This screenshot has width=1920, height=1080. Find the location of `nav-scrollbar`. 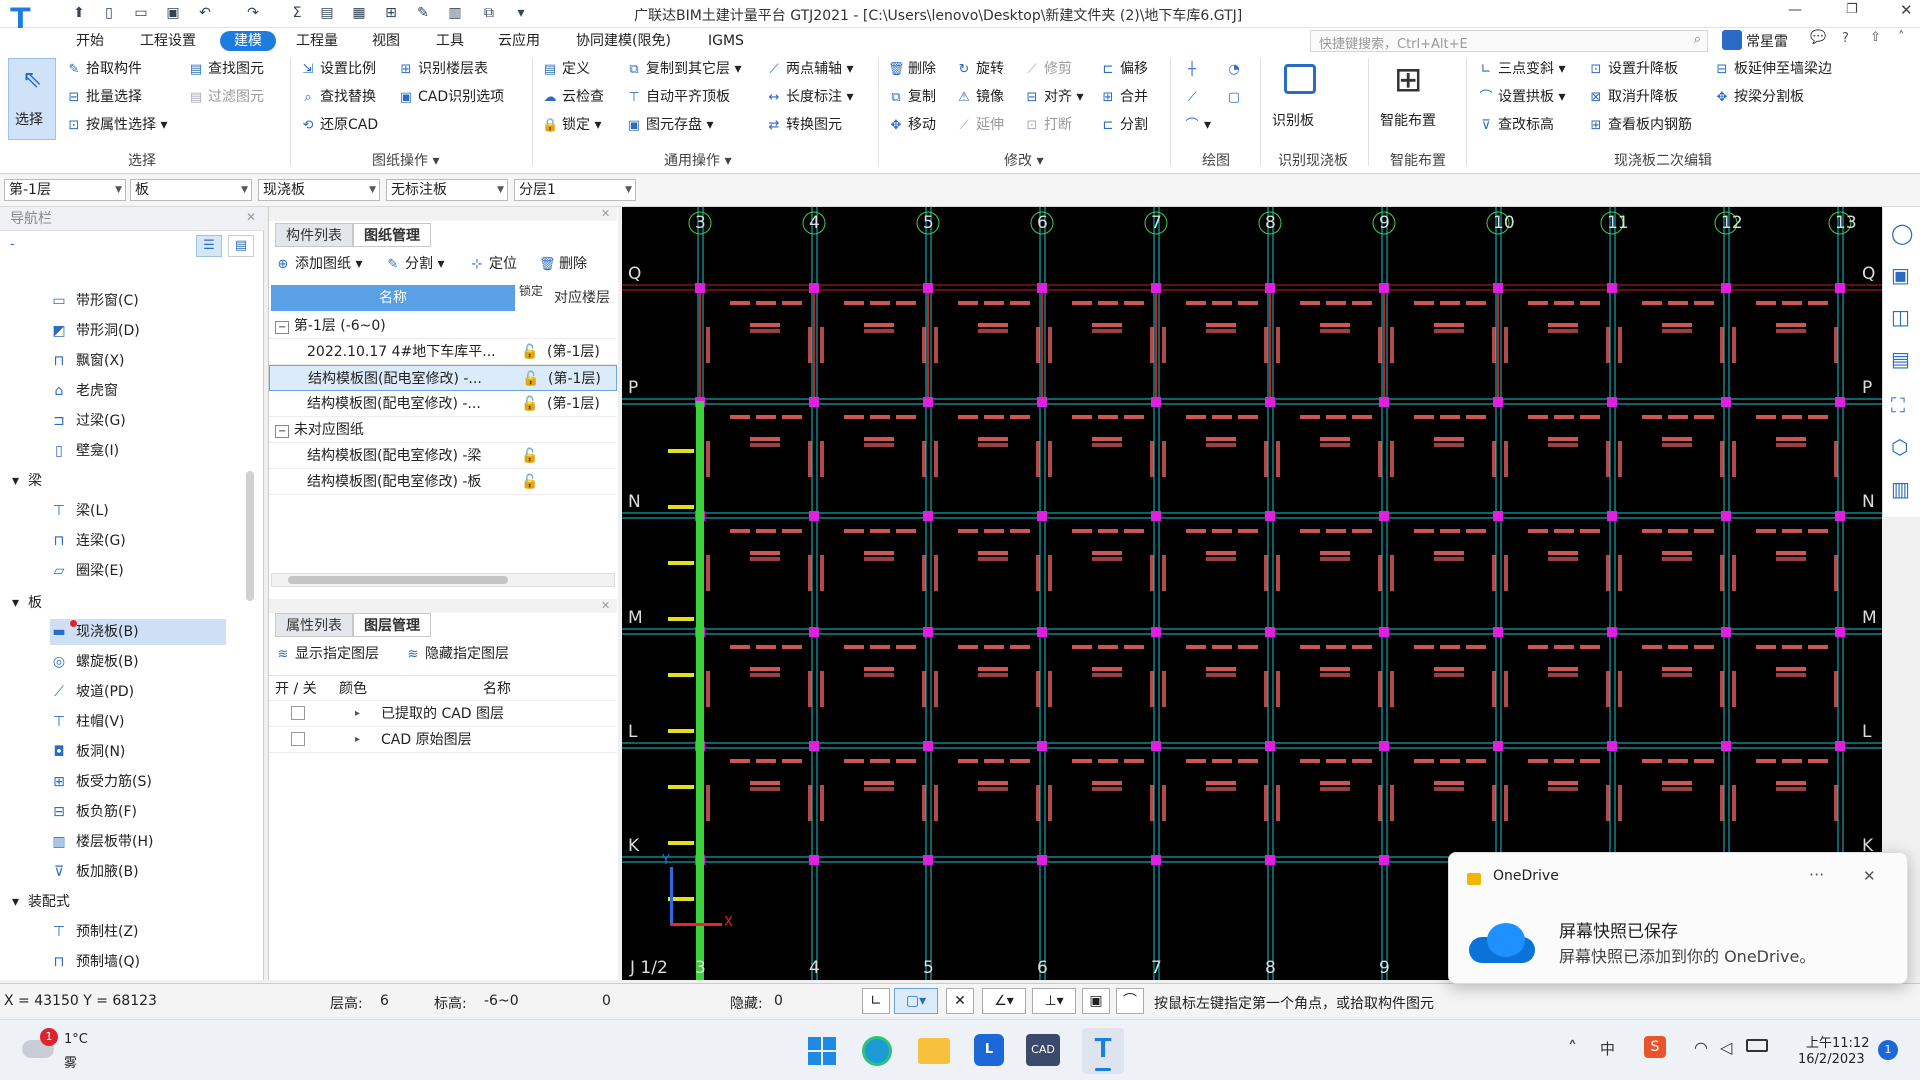

nav-scrollbar is located at coordinates (250, 536).